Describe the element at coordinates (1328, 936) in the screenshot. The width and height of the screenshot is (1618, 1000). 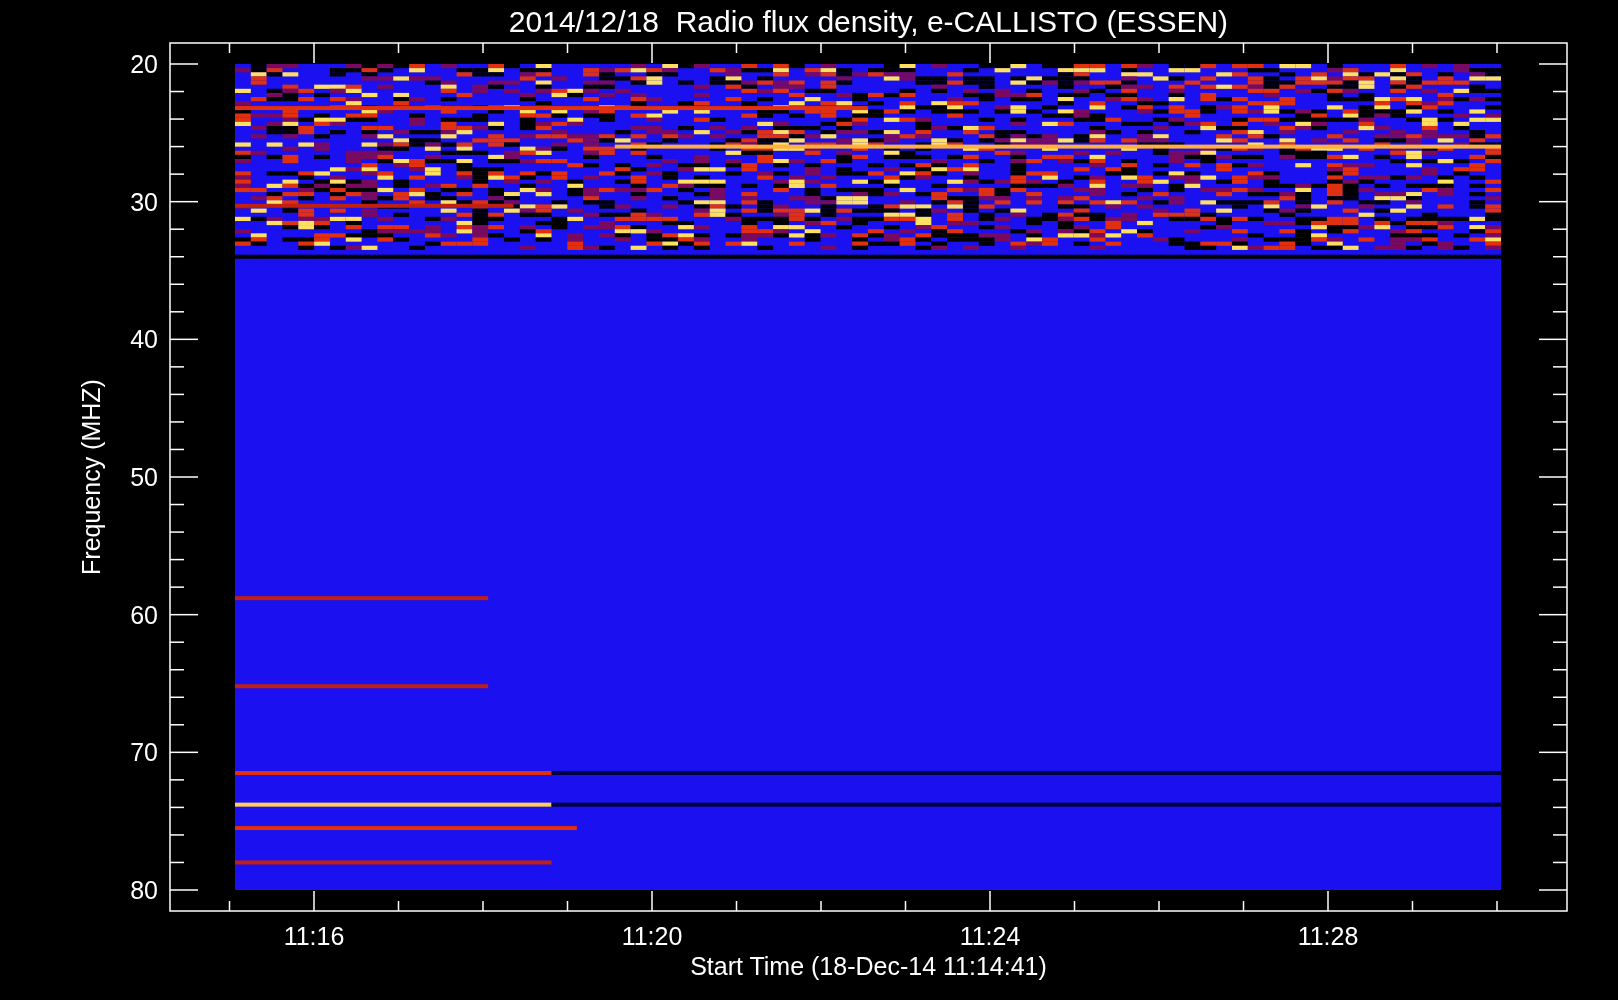
I see `x-tick-label: 11:28` at that location.